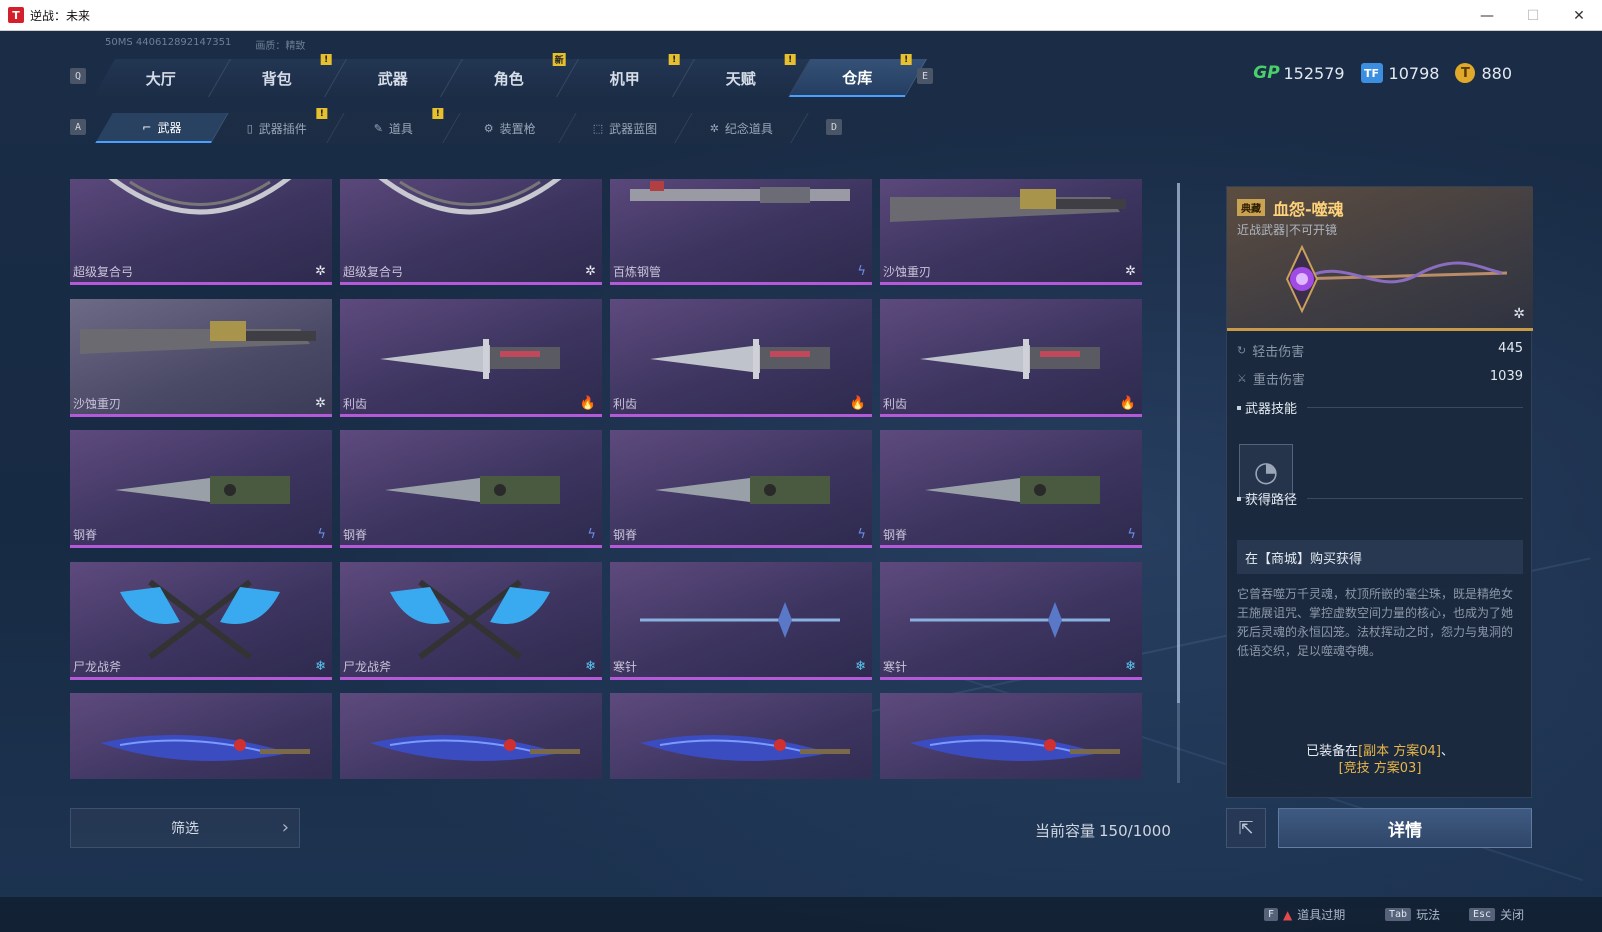  What do you see at coordinates (1242, 378) in the screenshot?
I see `heavy-attack-icon: ⚔` at bounding box center [1242, 378].